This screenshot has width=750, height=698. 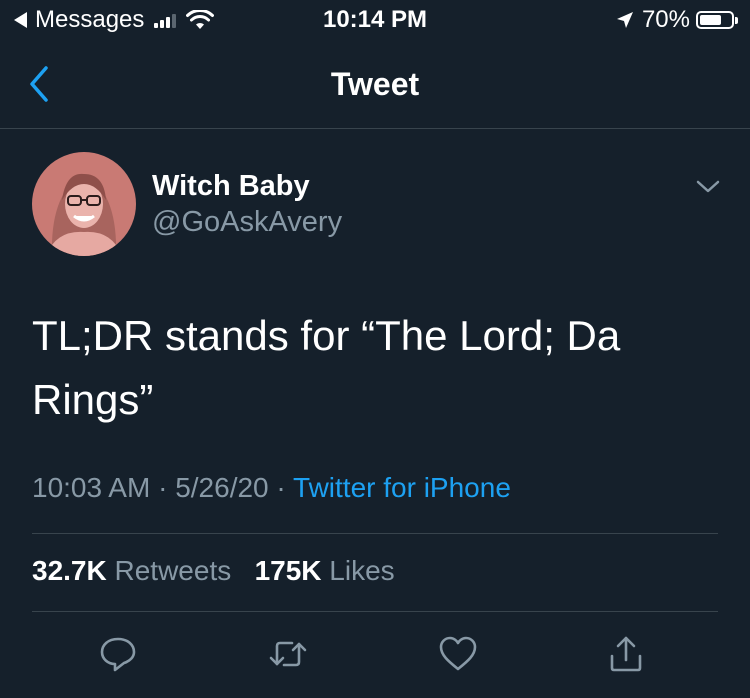 What do you see at coordinates (288, 654) in the screenshot?
I see `retweet-icon` at bounding box center [288, 654].